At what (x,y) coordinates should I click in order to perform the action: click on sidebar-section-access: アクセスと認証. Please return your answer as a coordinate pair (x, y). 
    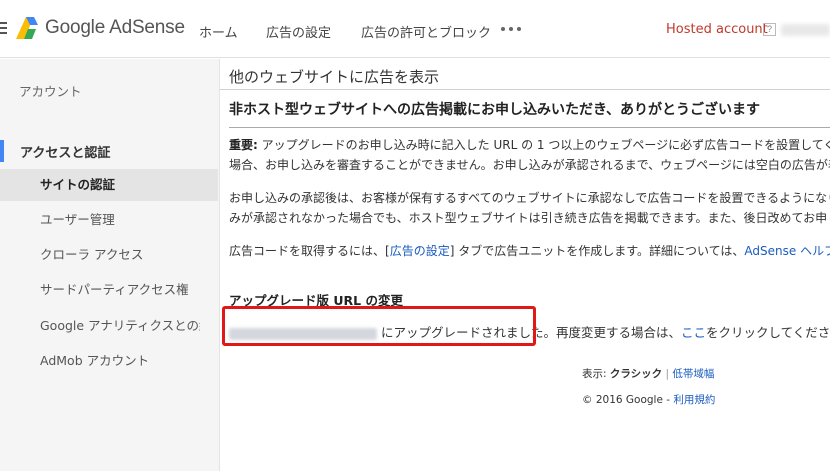
    Looking at the image, I should click on (110, 149).